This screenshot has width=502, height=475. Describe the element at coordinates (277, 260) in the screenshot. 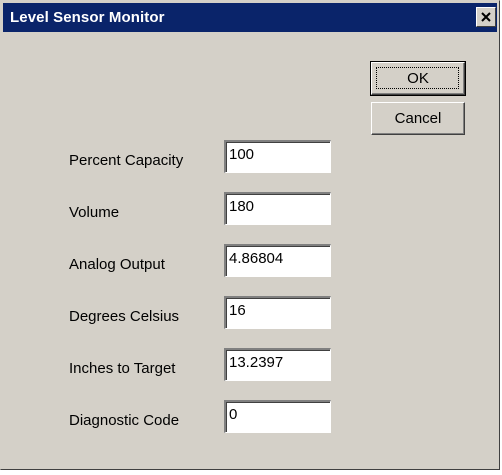

I see `field-analog-output: 4.86804` at that location.